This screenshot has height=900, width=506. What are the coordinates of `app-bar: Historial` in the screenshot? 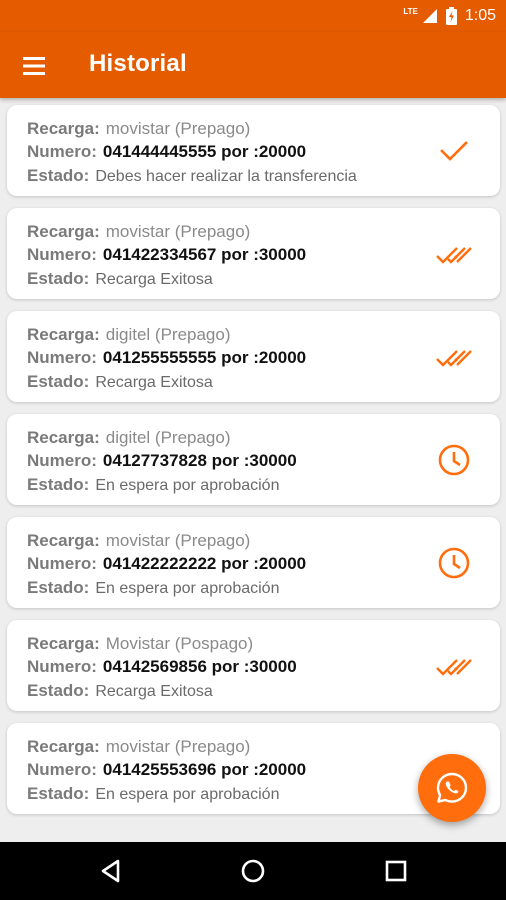 It's located at (253, 65).